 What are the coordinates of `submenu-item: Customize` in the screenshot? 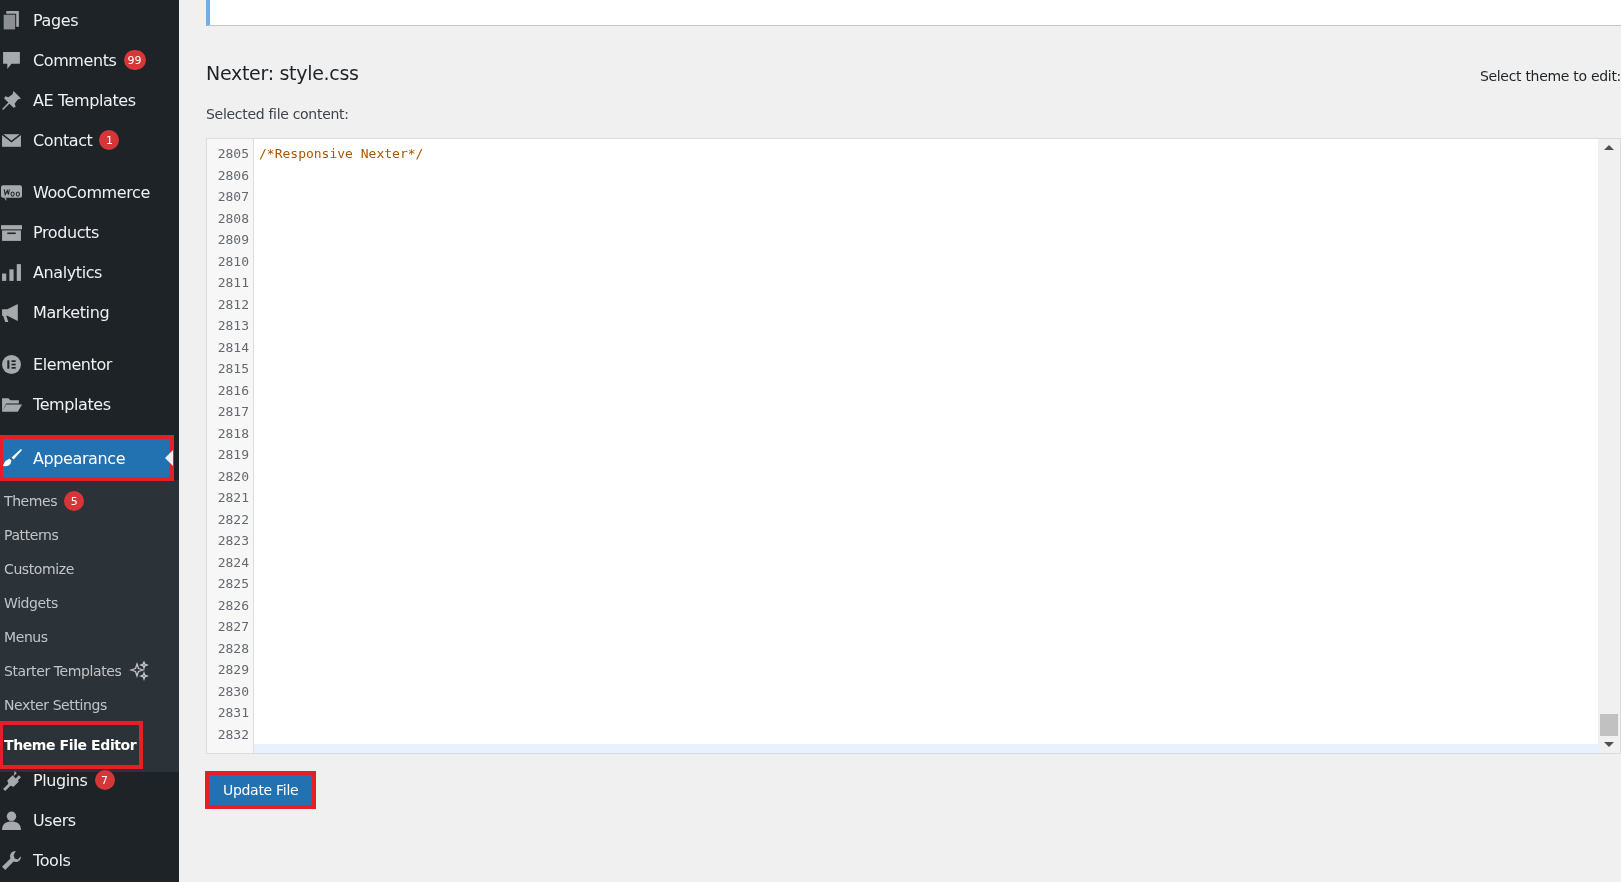 It's located at (89, 569).